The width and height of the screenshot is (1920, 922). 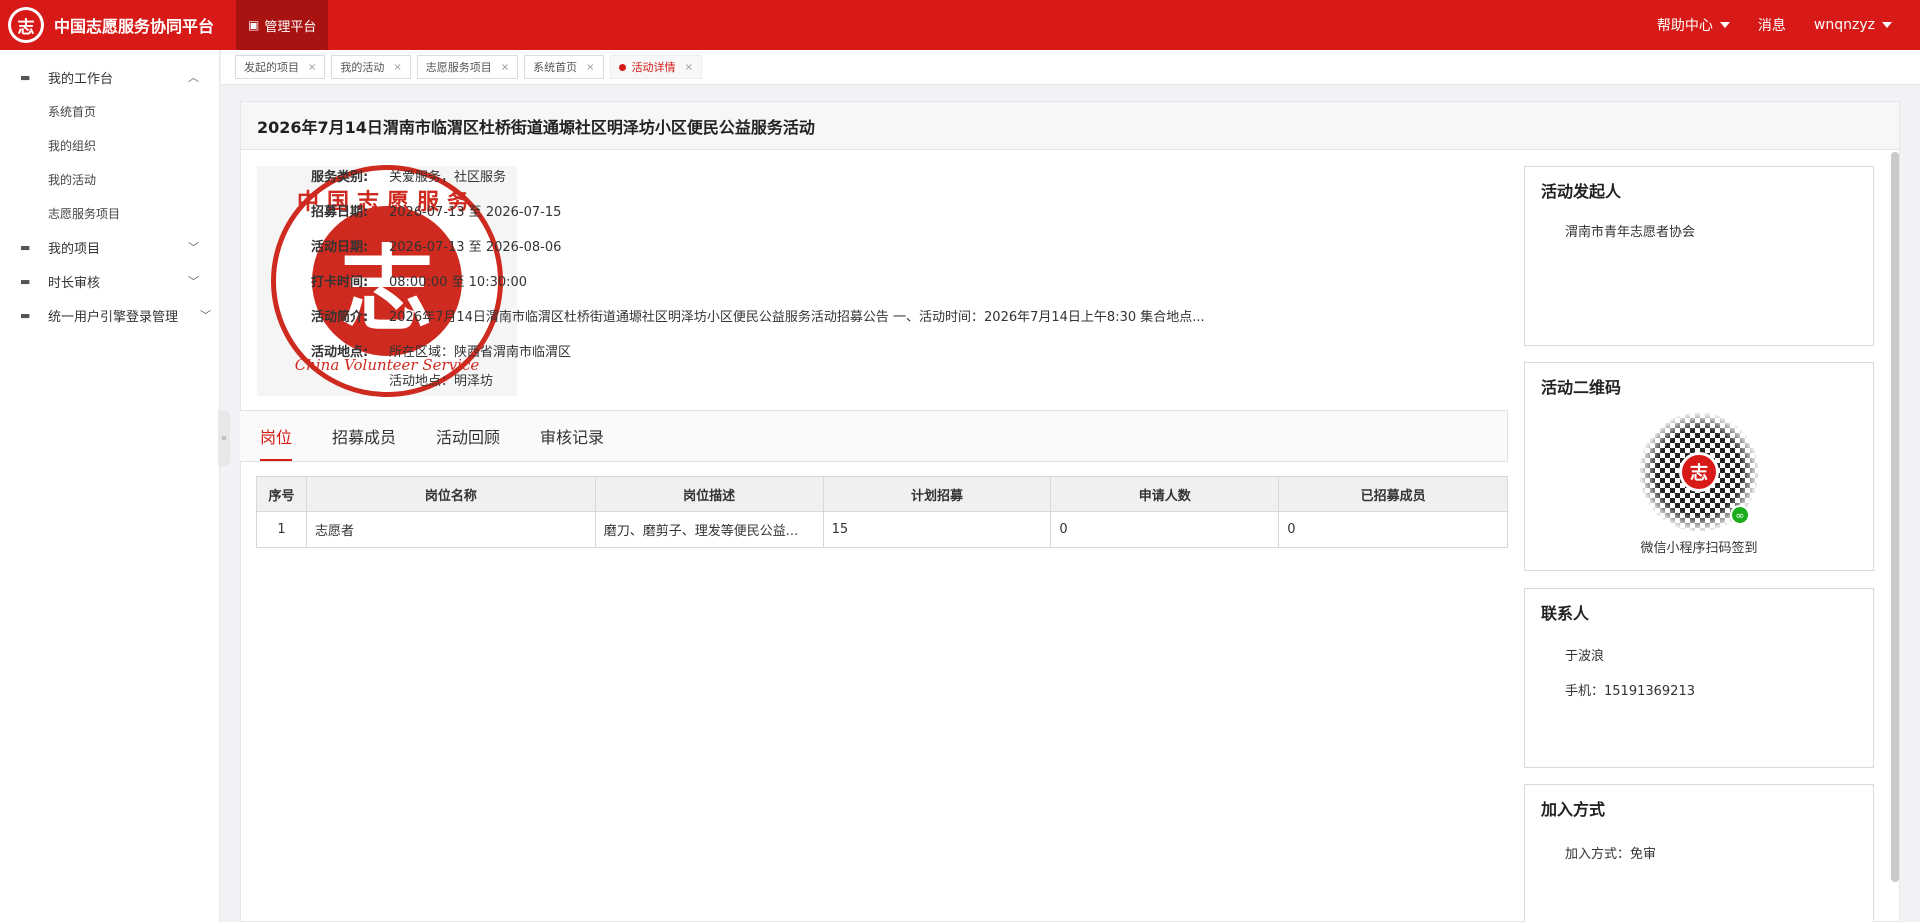 What do you see at coordinates (1699, 853) in the screenshot?
I see `join-method-panel: 加入方式 加入方式：免审` at bounding box center [1699, 853].